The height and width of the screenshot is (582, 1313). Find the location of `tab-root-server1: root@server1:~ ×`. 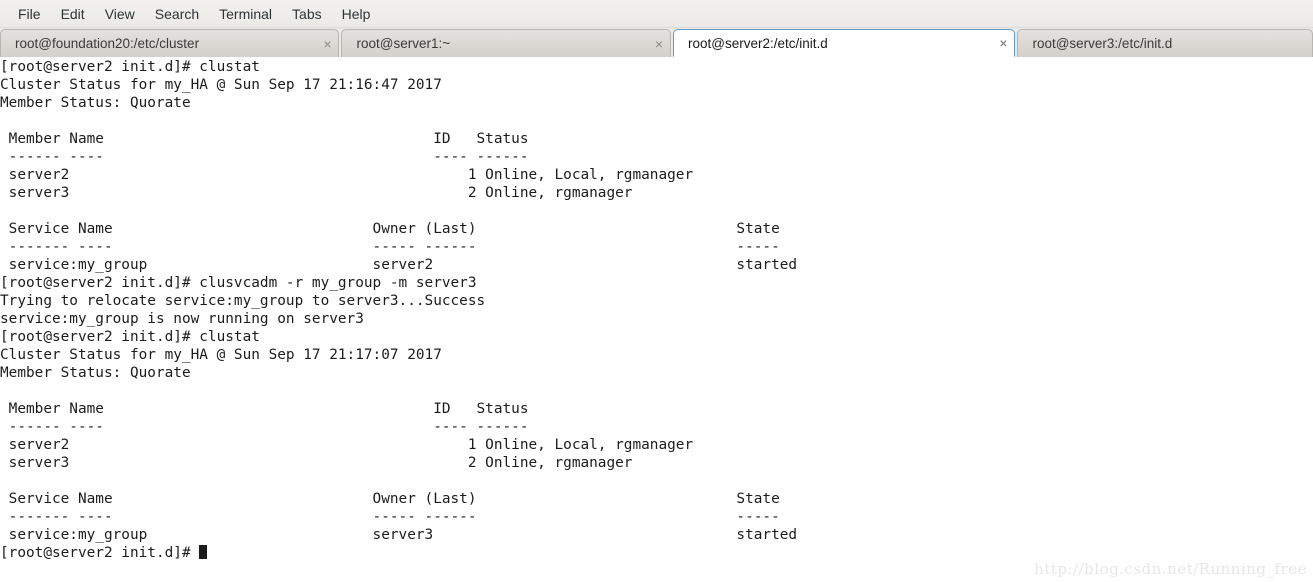

tab-root-server1: root@server1:~ × is located at coordinates (506, 43).